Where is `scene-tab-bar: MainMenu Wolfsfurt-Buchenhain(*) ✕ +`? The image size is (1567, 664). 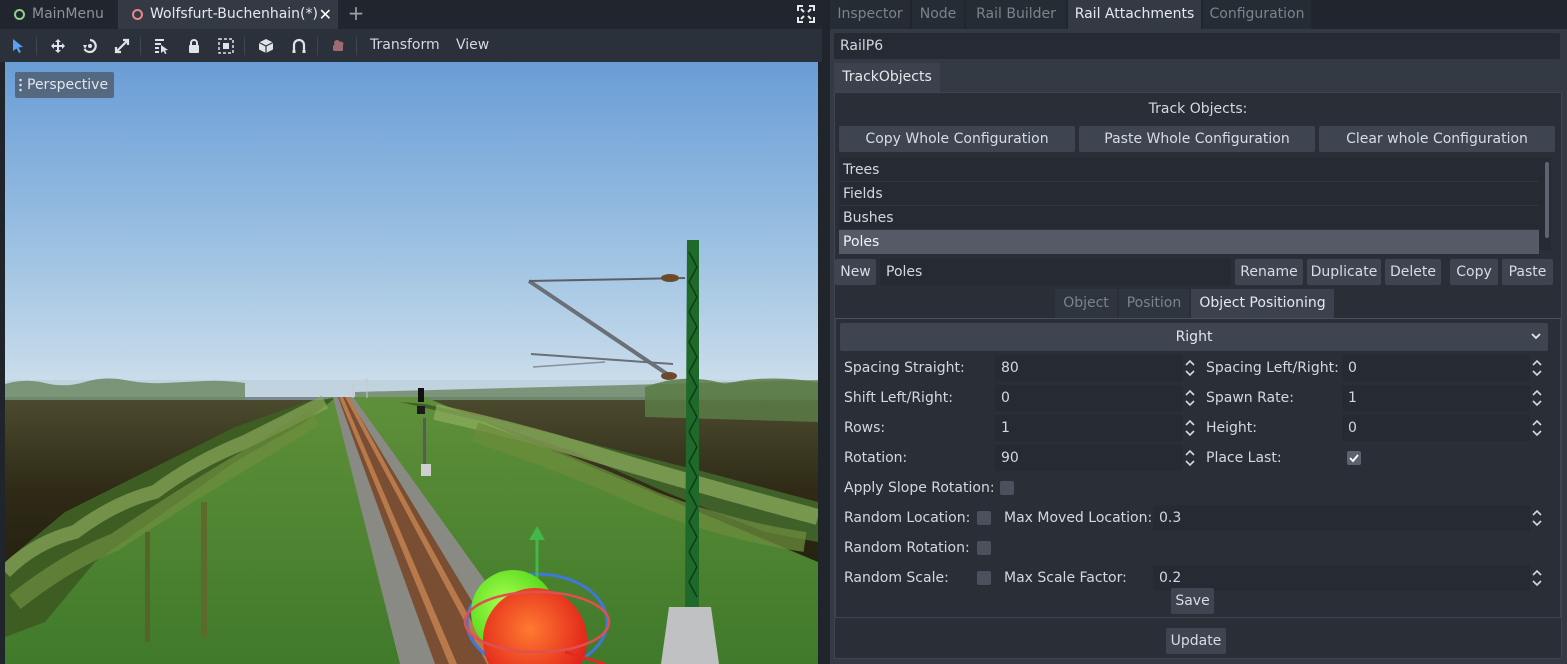
scene-tab-bar: MainMenu Wolfsfurt-Buchenhain(*) ✕ + is located at coordinates (411, 14).